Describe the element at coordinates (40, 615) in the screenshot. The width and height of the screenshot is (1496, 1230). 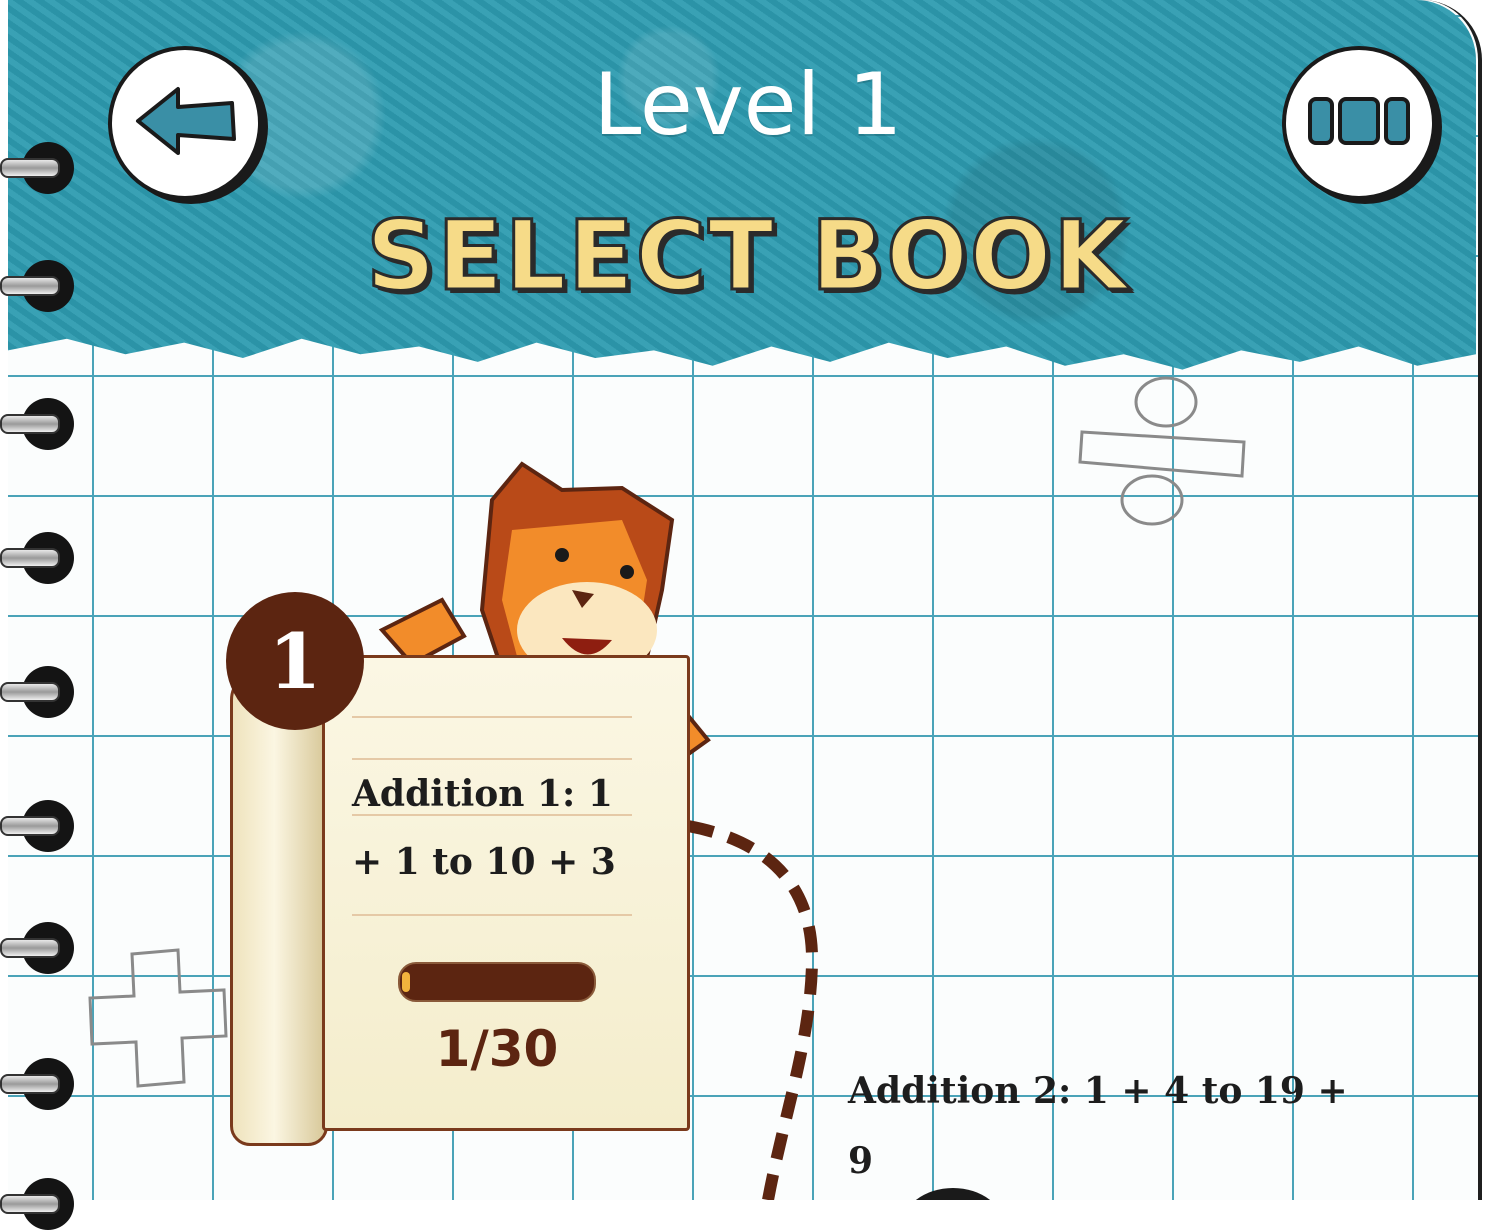
I see `spiral-binding` at that location.